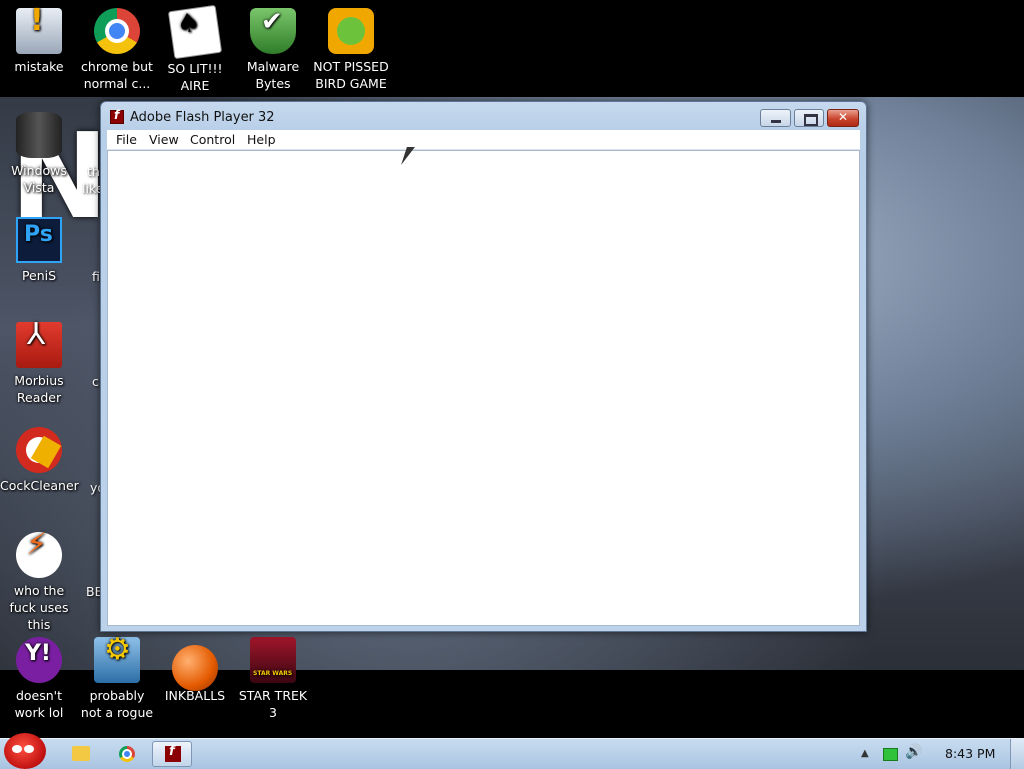  I want to click on volume-icon: 🔊, so click(913, 752).